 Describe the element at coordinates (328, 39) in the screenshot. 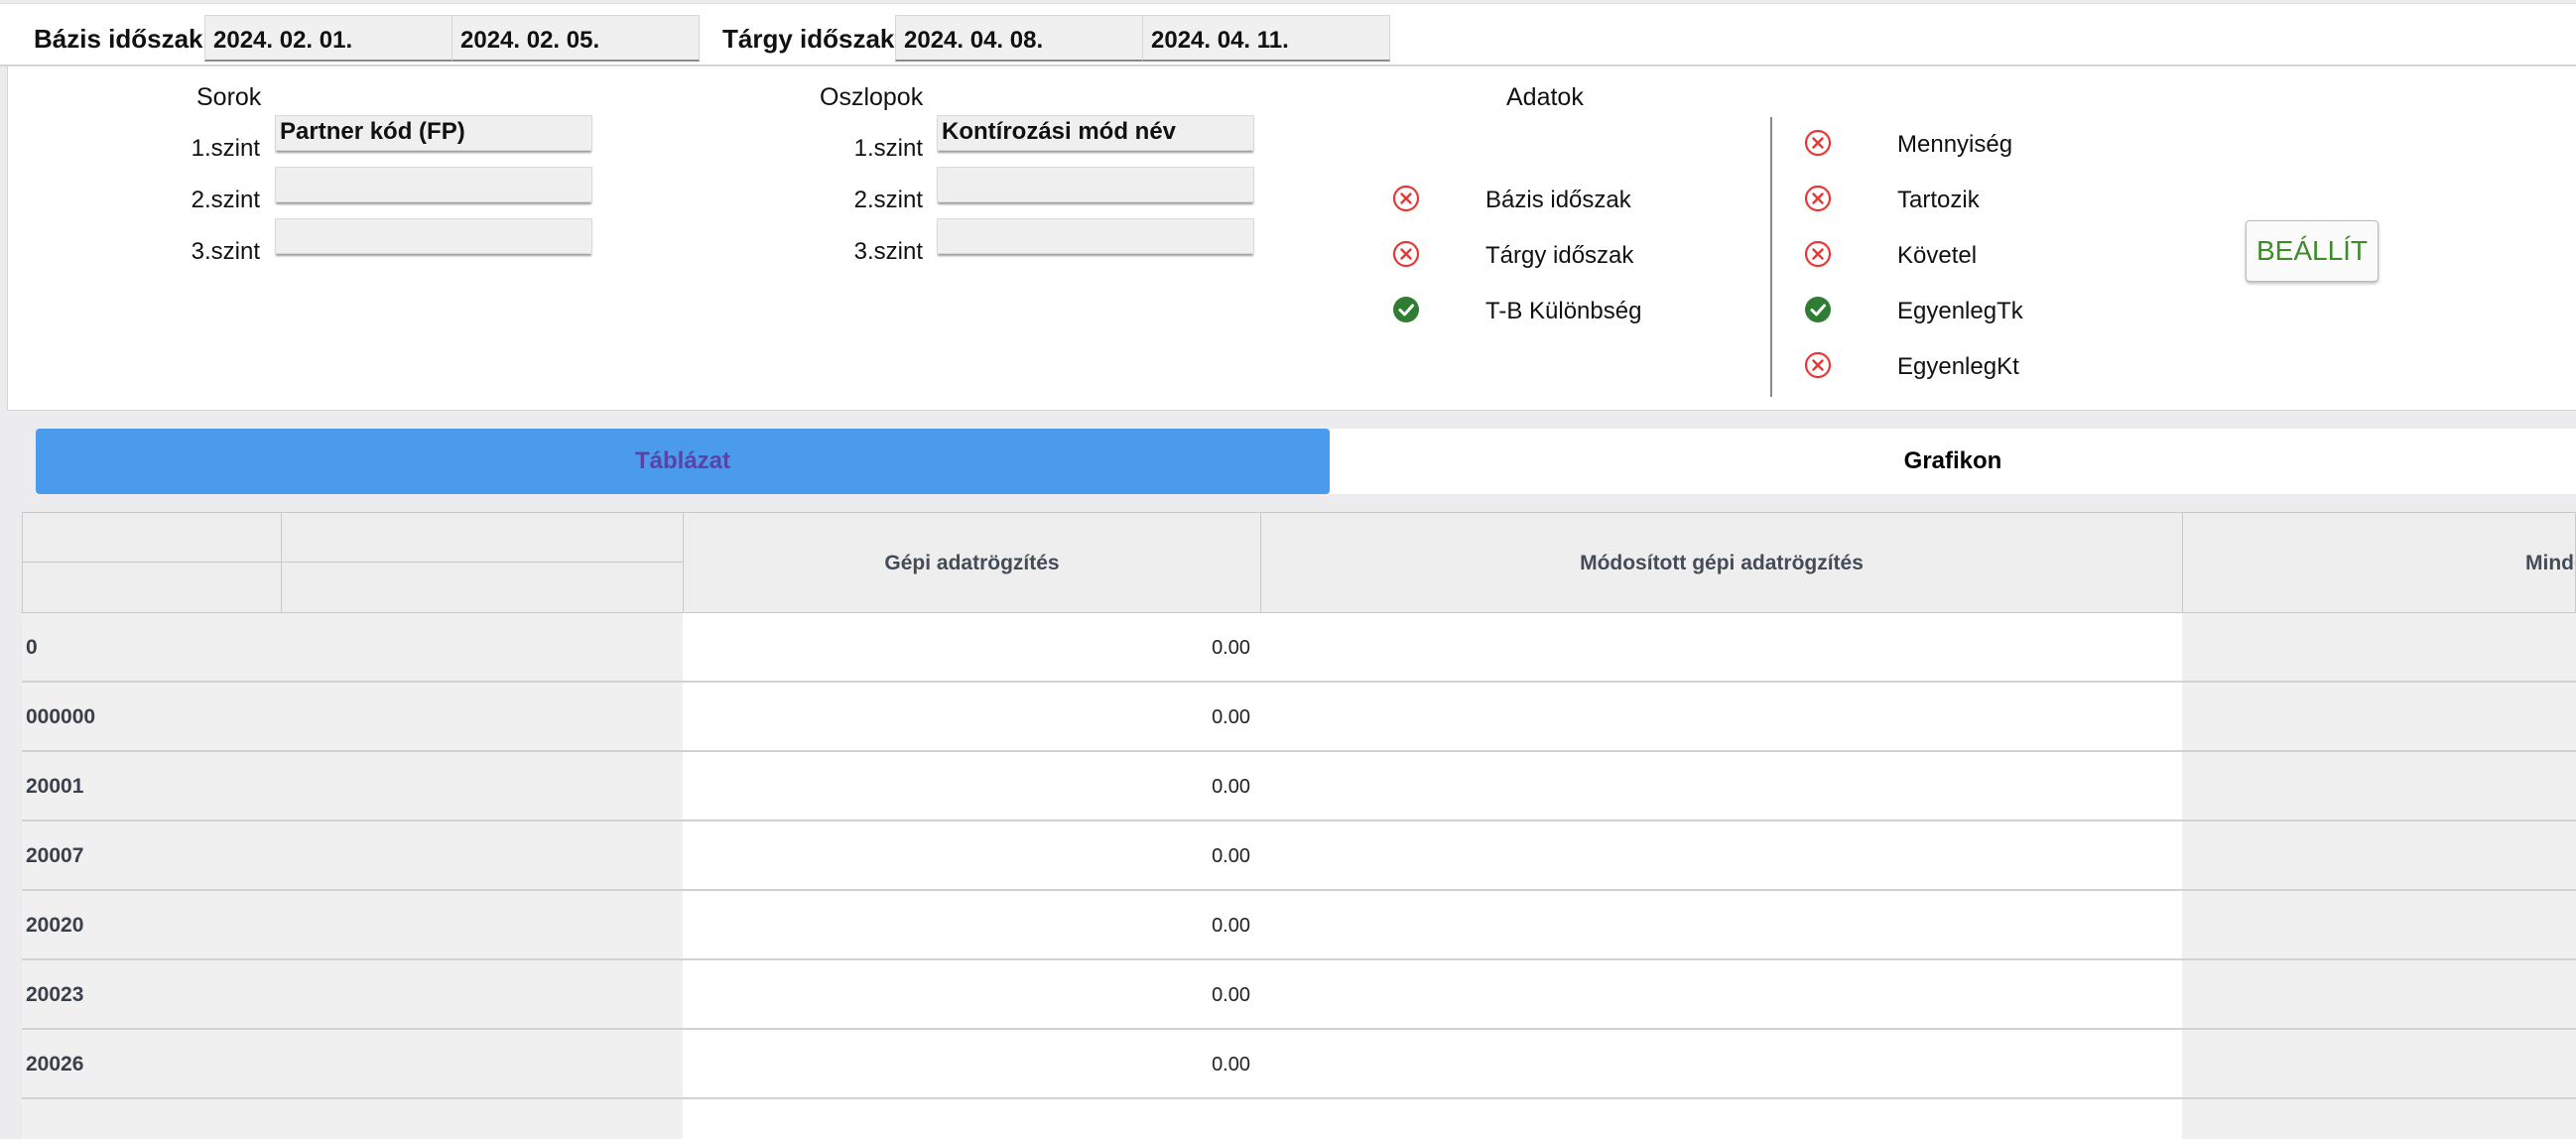

I see `base-from-date-field: 2024. 02. 01.` at that location.